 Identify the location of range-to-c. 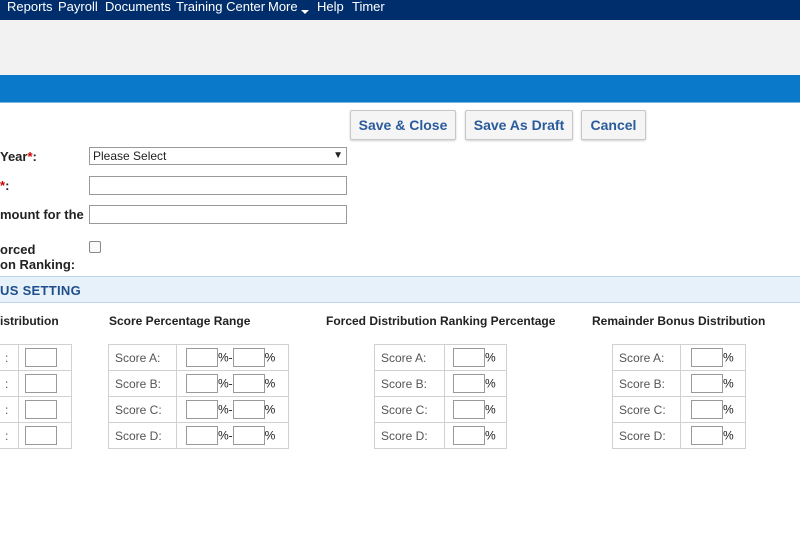
(248, 409).